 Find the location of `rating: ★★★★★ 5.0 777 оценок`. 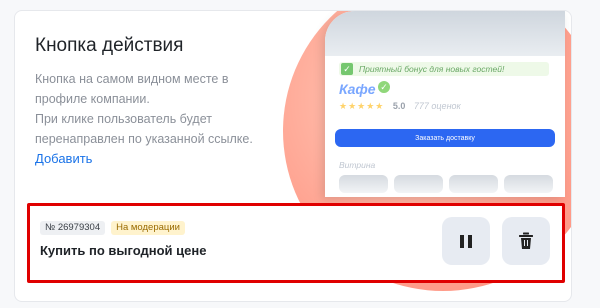

rating: ★★★★★ 5.0 777 оценок is located at coordinates (400, 106).